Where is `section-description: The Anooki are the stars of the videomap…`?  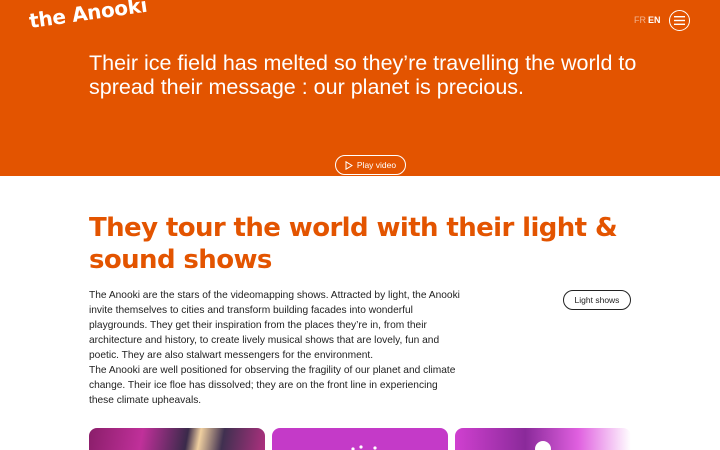 section-description: The Anooki are the stars of the videomap… is located at coordinates (275, 348).